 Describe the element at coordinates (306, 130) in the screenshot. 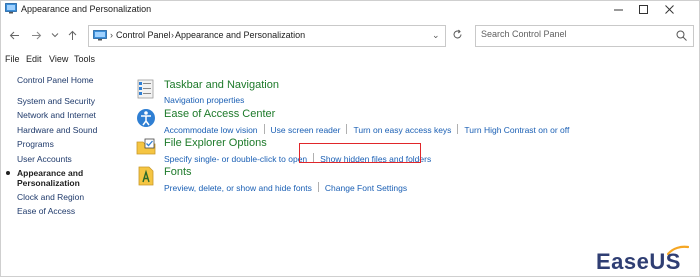

I see `link-use-screen-reader: Use screen reader` at that location.